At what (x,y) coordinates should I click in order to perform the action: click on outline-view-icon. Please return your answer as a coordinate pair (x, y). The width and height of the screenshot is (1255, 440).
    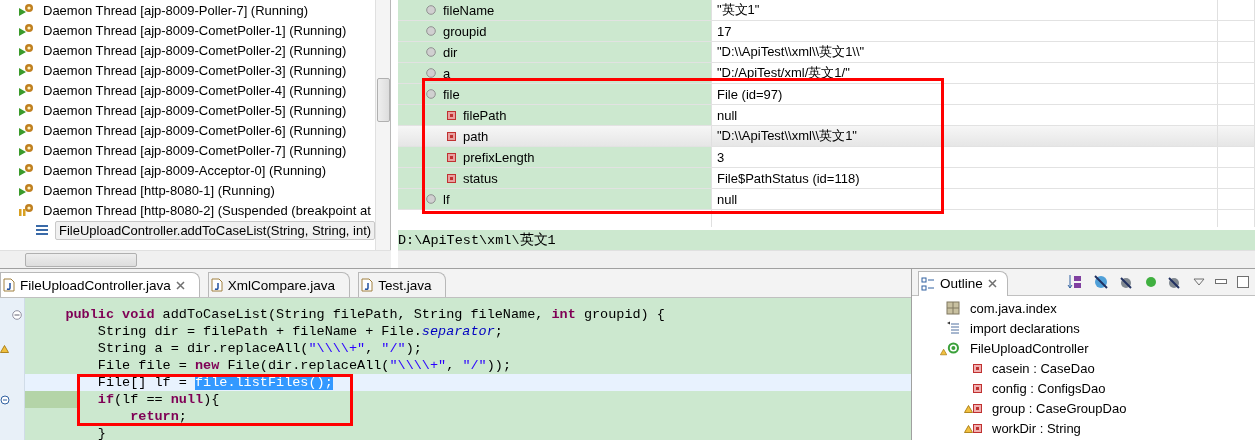
    Looking at the image, I should click on (928, 283).